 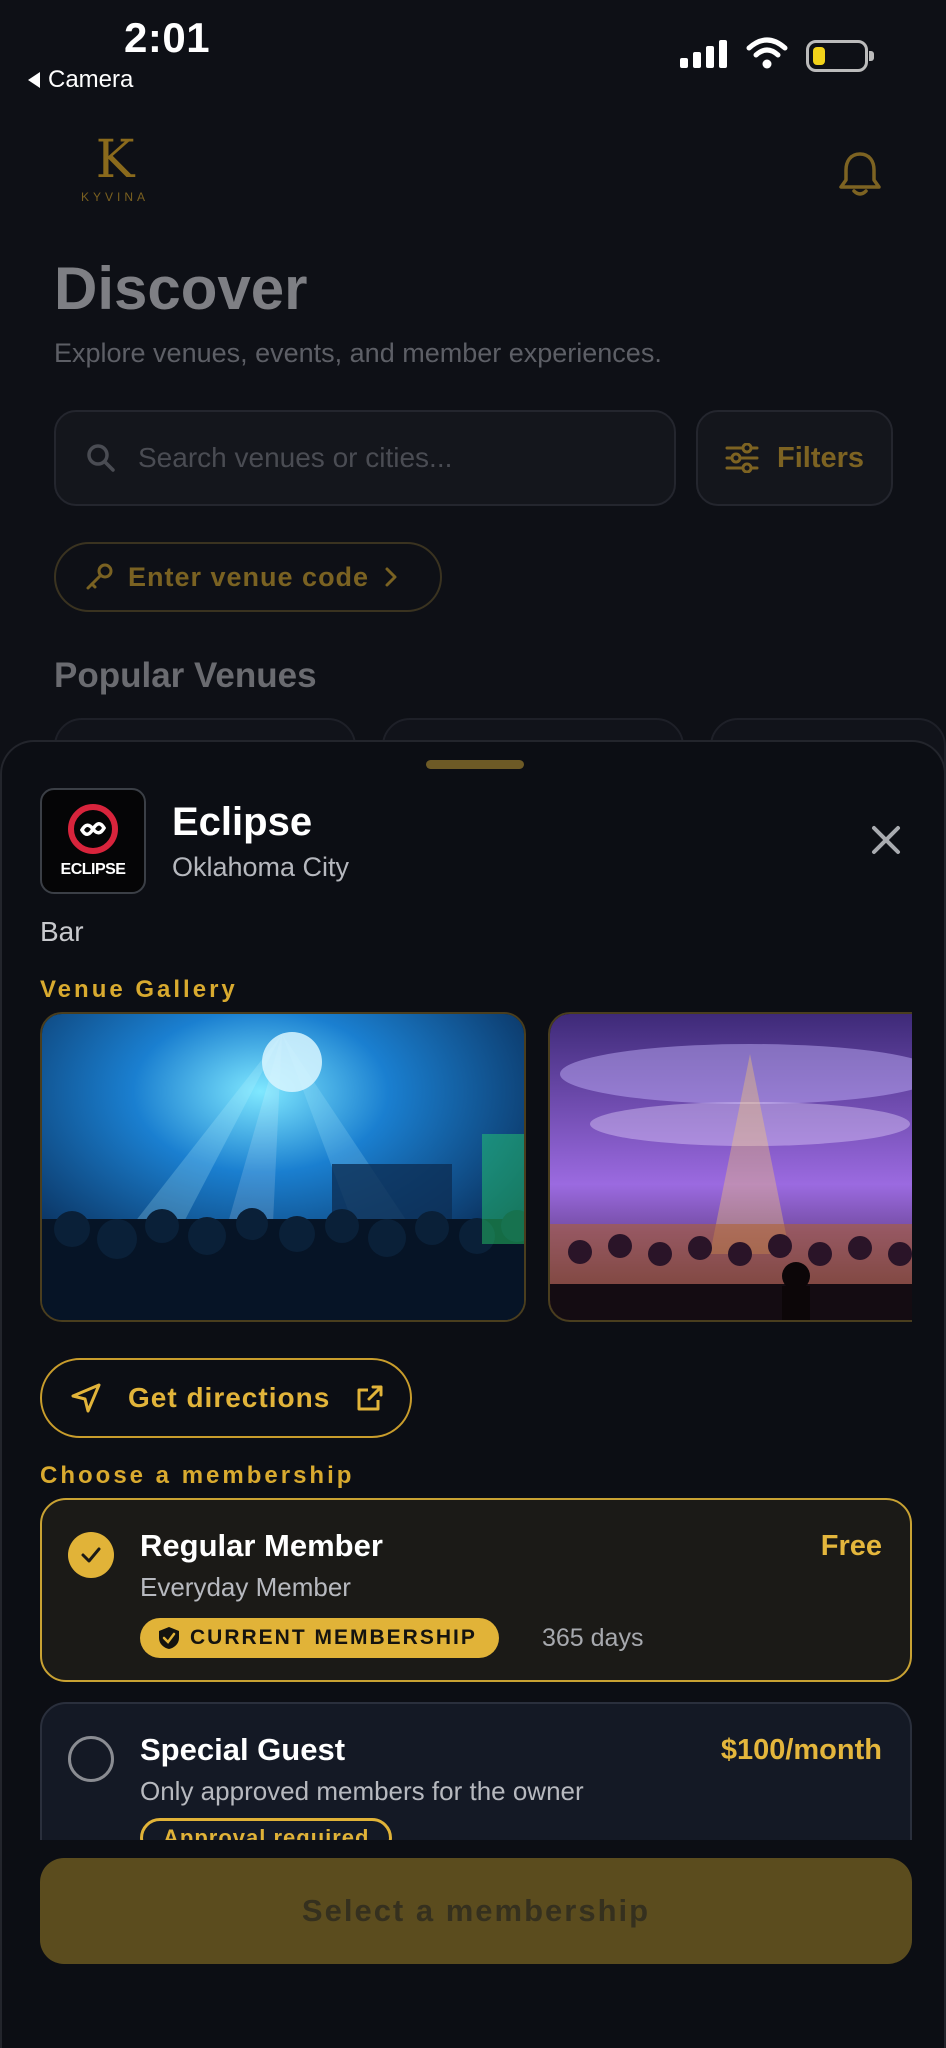 What do you see at coordinates (91, 79) in the screenshot?
I see `back-app-label: Camera` at bounding box center [91, 79].